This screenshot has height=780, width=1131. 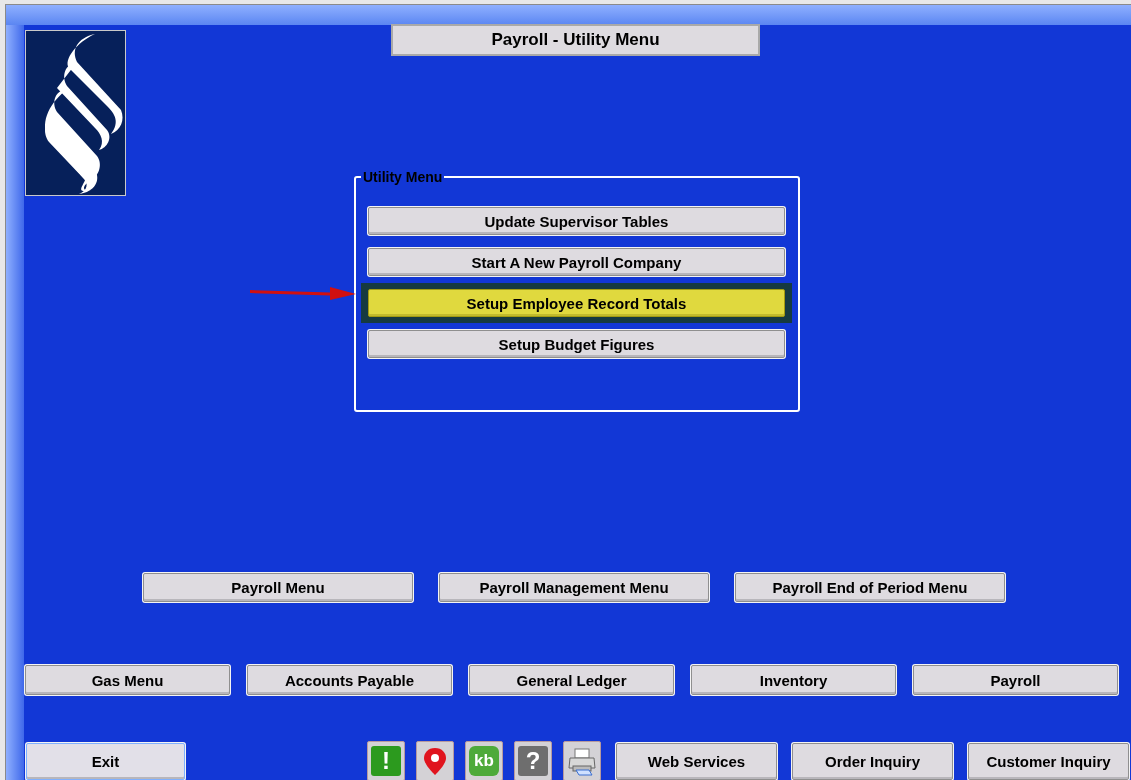 What do you see at coordinates (576, 303) in the screenshot?
I see `menu-button: Setup Employee Record Totals` at bounding box center [576, 303].